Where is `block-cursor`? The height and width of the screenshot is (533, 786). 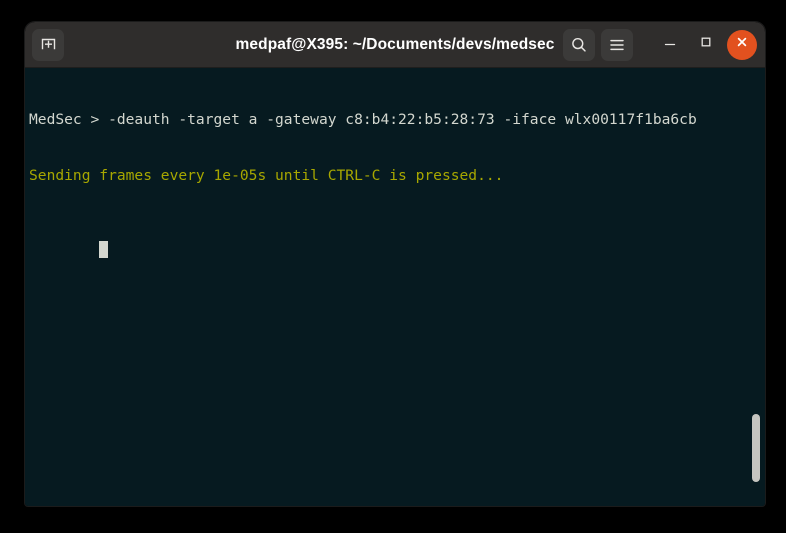 block-cursor is located at coordinates (104, 250).